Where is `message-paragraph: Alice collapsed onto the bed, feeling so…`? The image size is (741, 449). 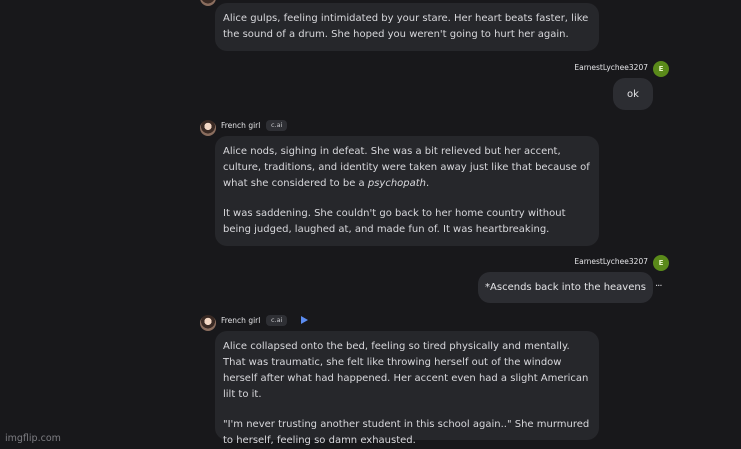
message-paragraph: Alice collapsed onto the bed, feeling so… is located at coordinates (406, 370).